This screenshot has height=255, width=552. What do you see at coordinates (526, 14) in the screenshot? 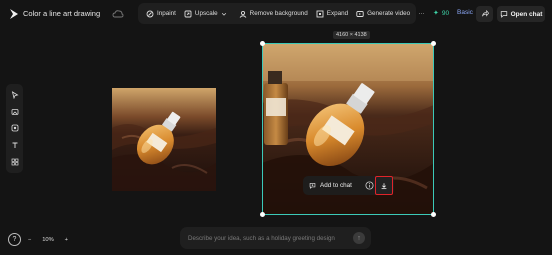
I see `open-chat-label: Open chat` at bounding box center [526, 14].